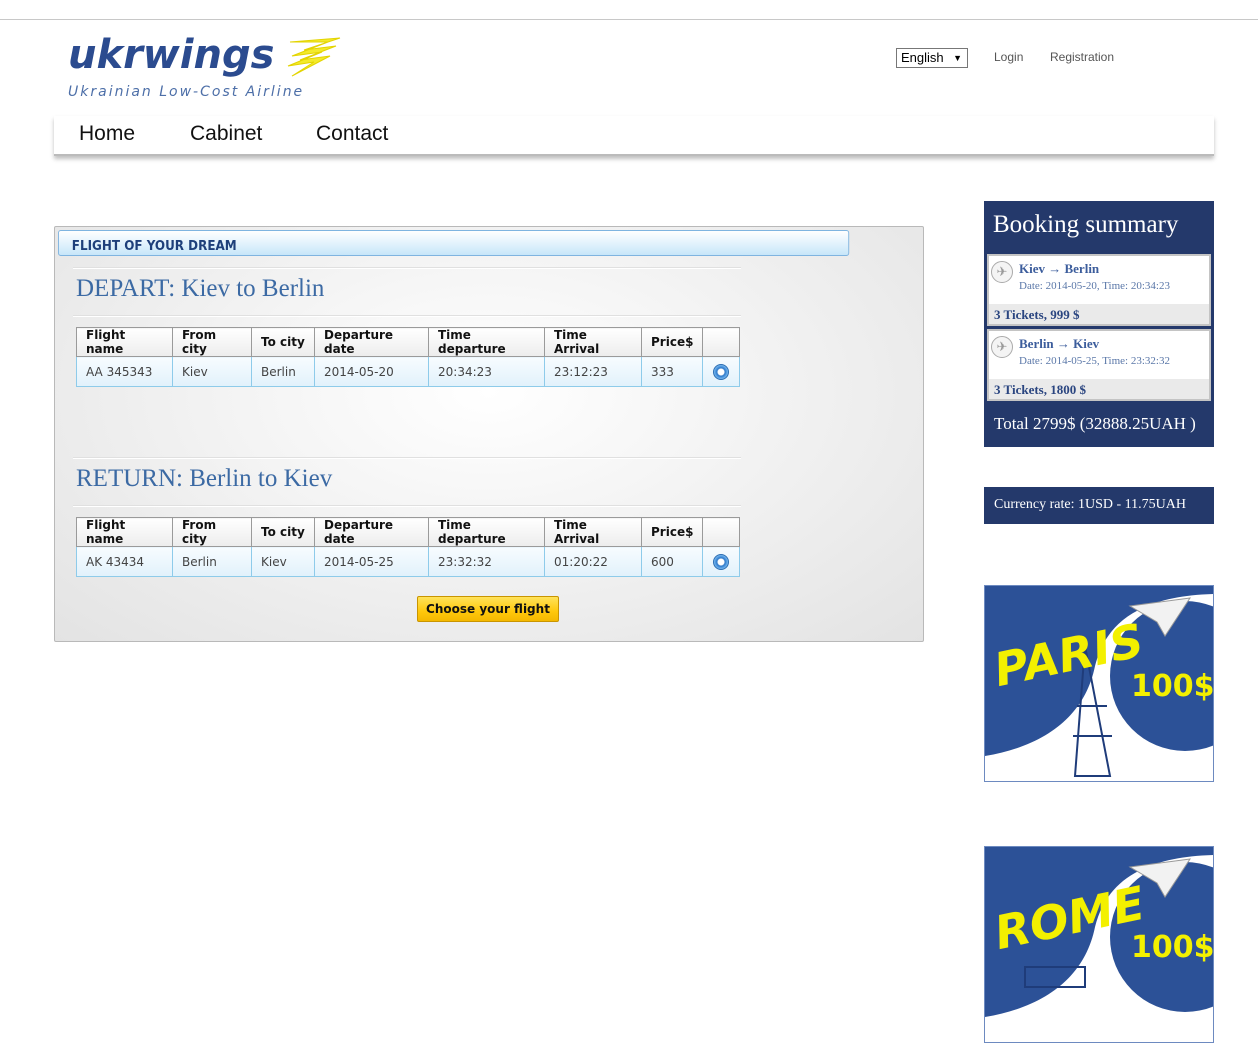 This screenshot has width=1258, height=1043. What do you see at coordinates (212, 371) in the screenshot?
I see `from-city-cell: Kiev` at bounding box center [212, 371].